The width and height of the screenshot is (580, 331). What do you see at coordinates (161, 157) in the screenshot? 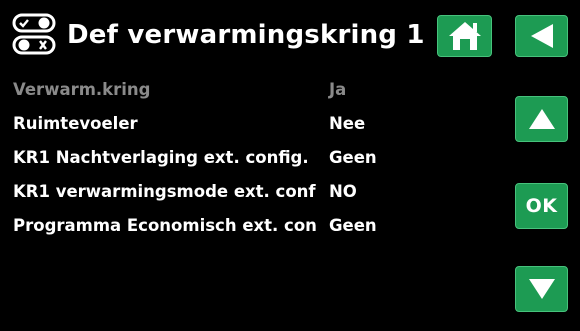
I see `setting-label: KR1 Nachtverlaging ext. config.` at bounding box center [161, 157].